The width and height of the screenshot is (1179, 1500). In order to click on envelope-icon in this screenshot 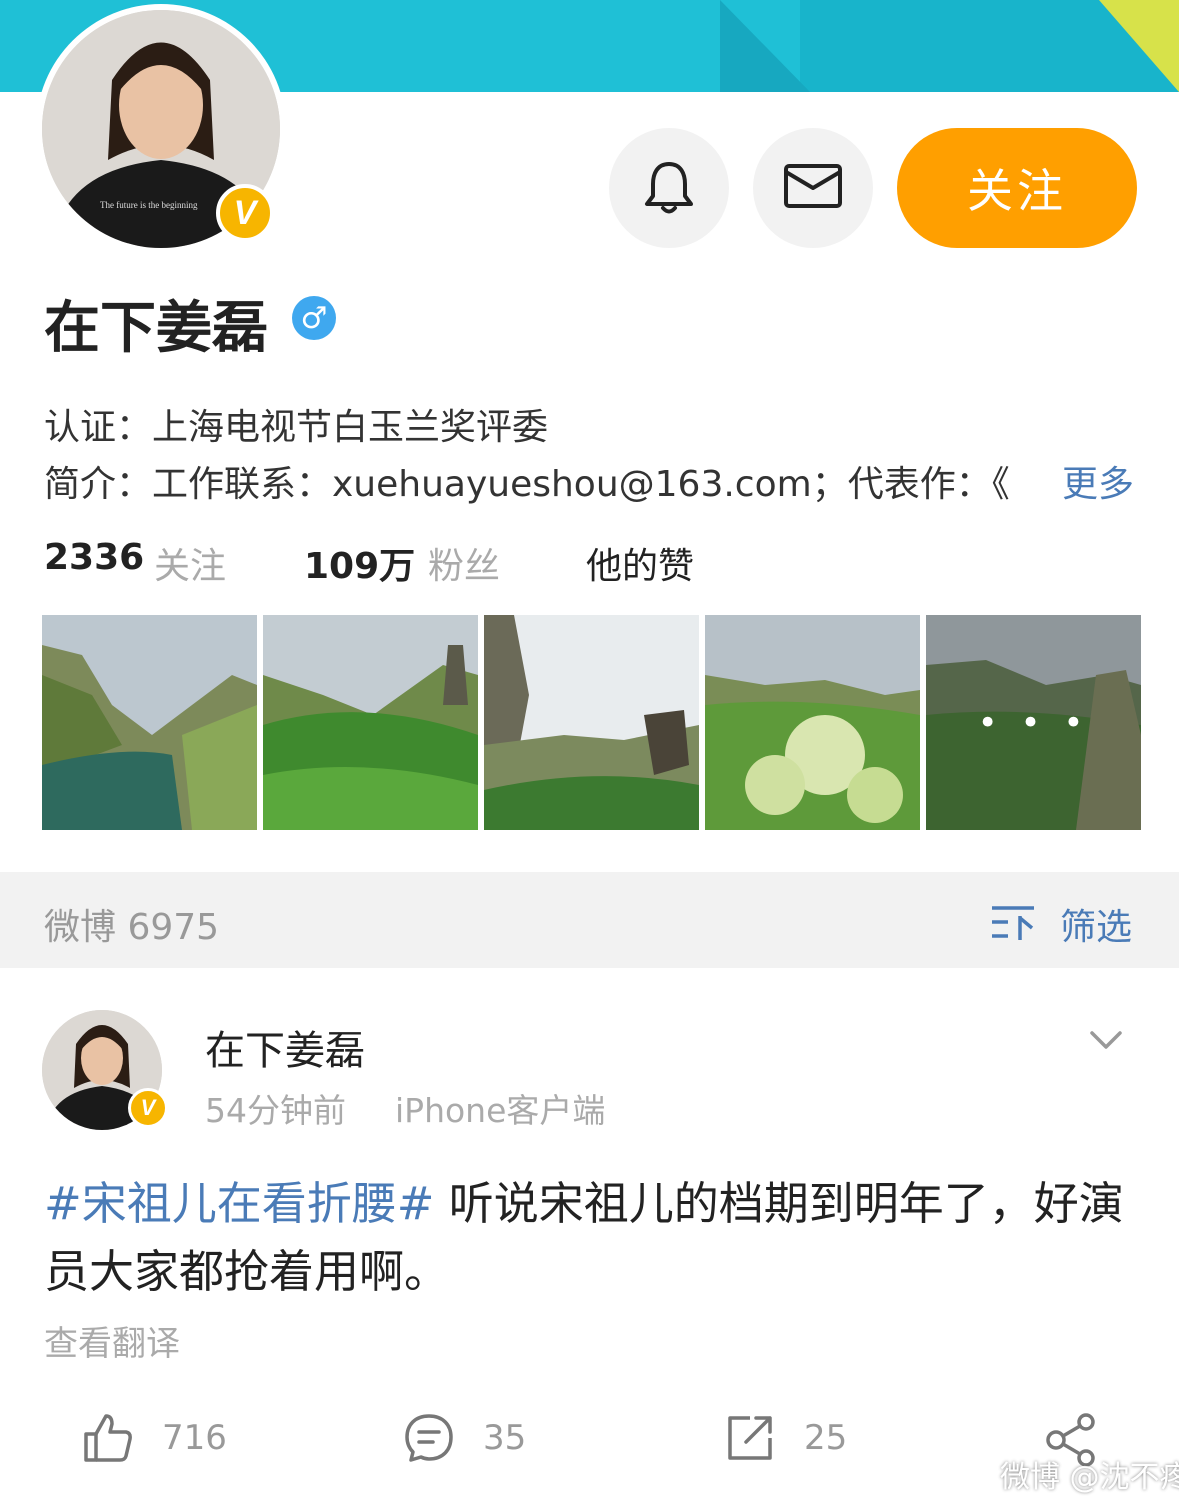, I will do `click(813, 186)`.